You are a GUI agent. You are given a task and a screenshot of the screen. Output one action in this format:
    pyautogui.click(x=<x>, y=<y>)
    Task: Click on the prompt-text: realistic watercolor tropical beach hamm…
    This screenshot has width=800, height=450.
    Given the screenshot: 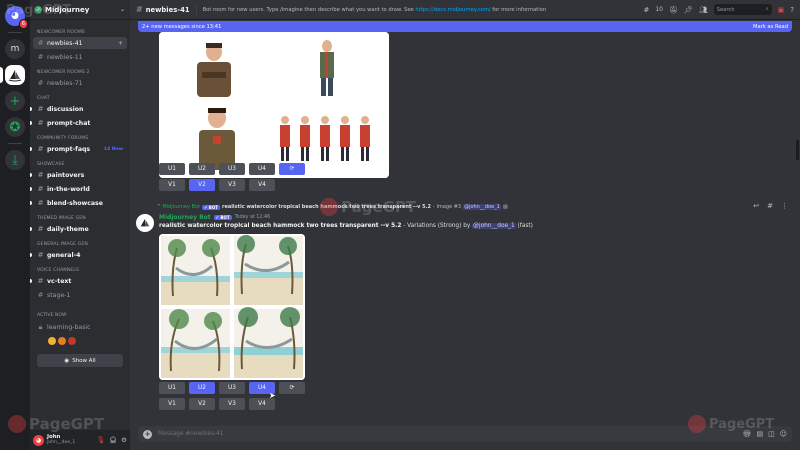 What is the action you would take?
    pyautogui.click(x=280, y=226)
    